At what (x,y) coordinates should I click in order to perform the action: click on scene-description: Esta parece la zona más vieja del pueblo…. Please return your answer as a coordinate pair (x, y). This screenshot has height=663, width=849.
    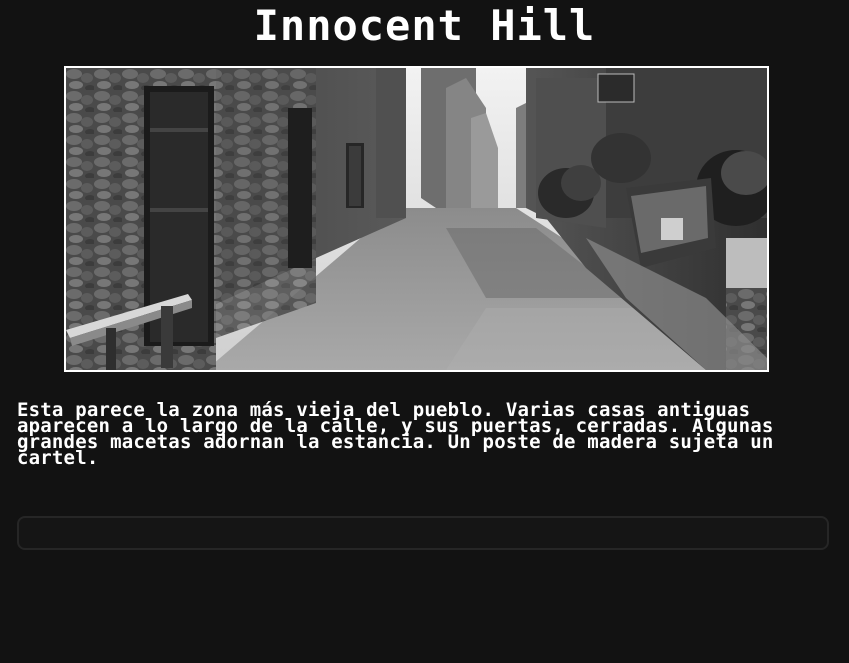
    Looking at the image, I should click on (395, 434).